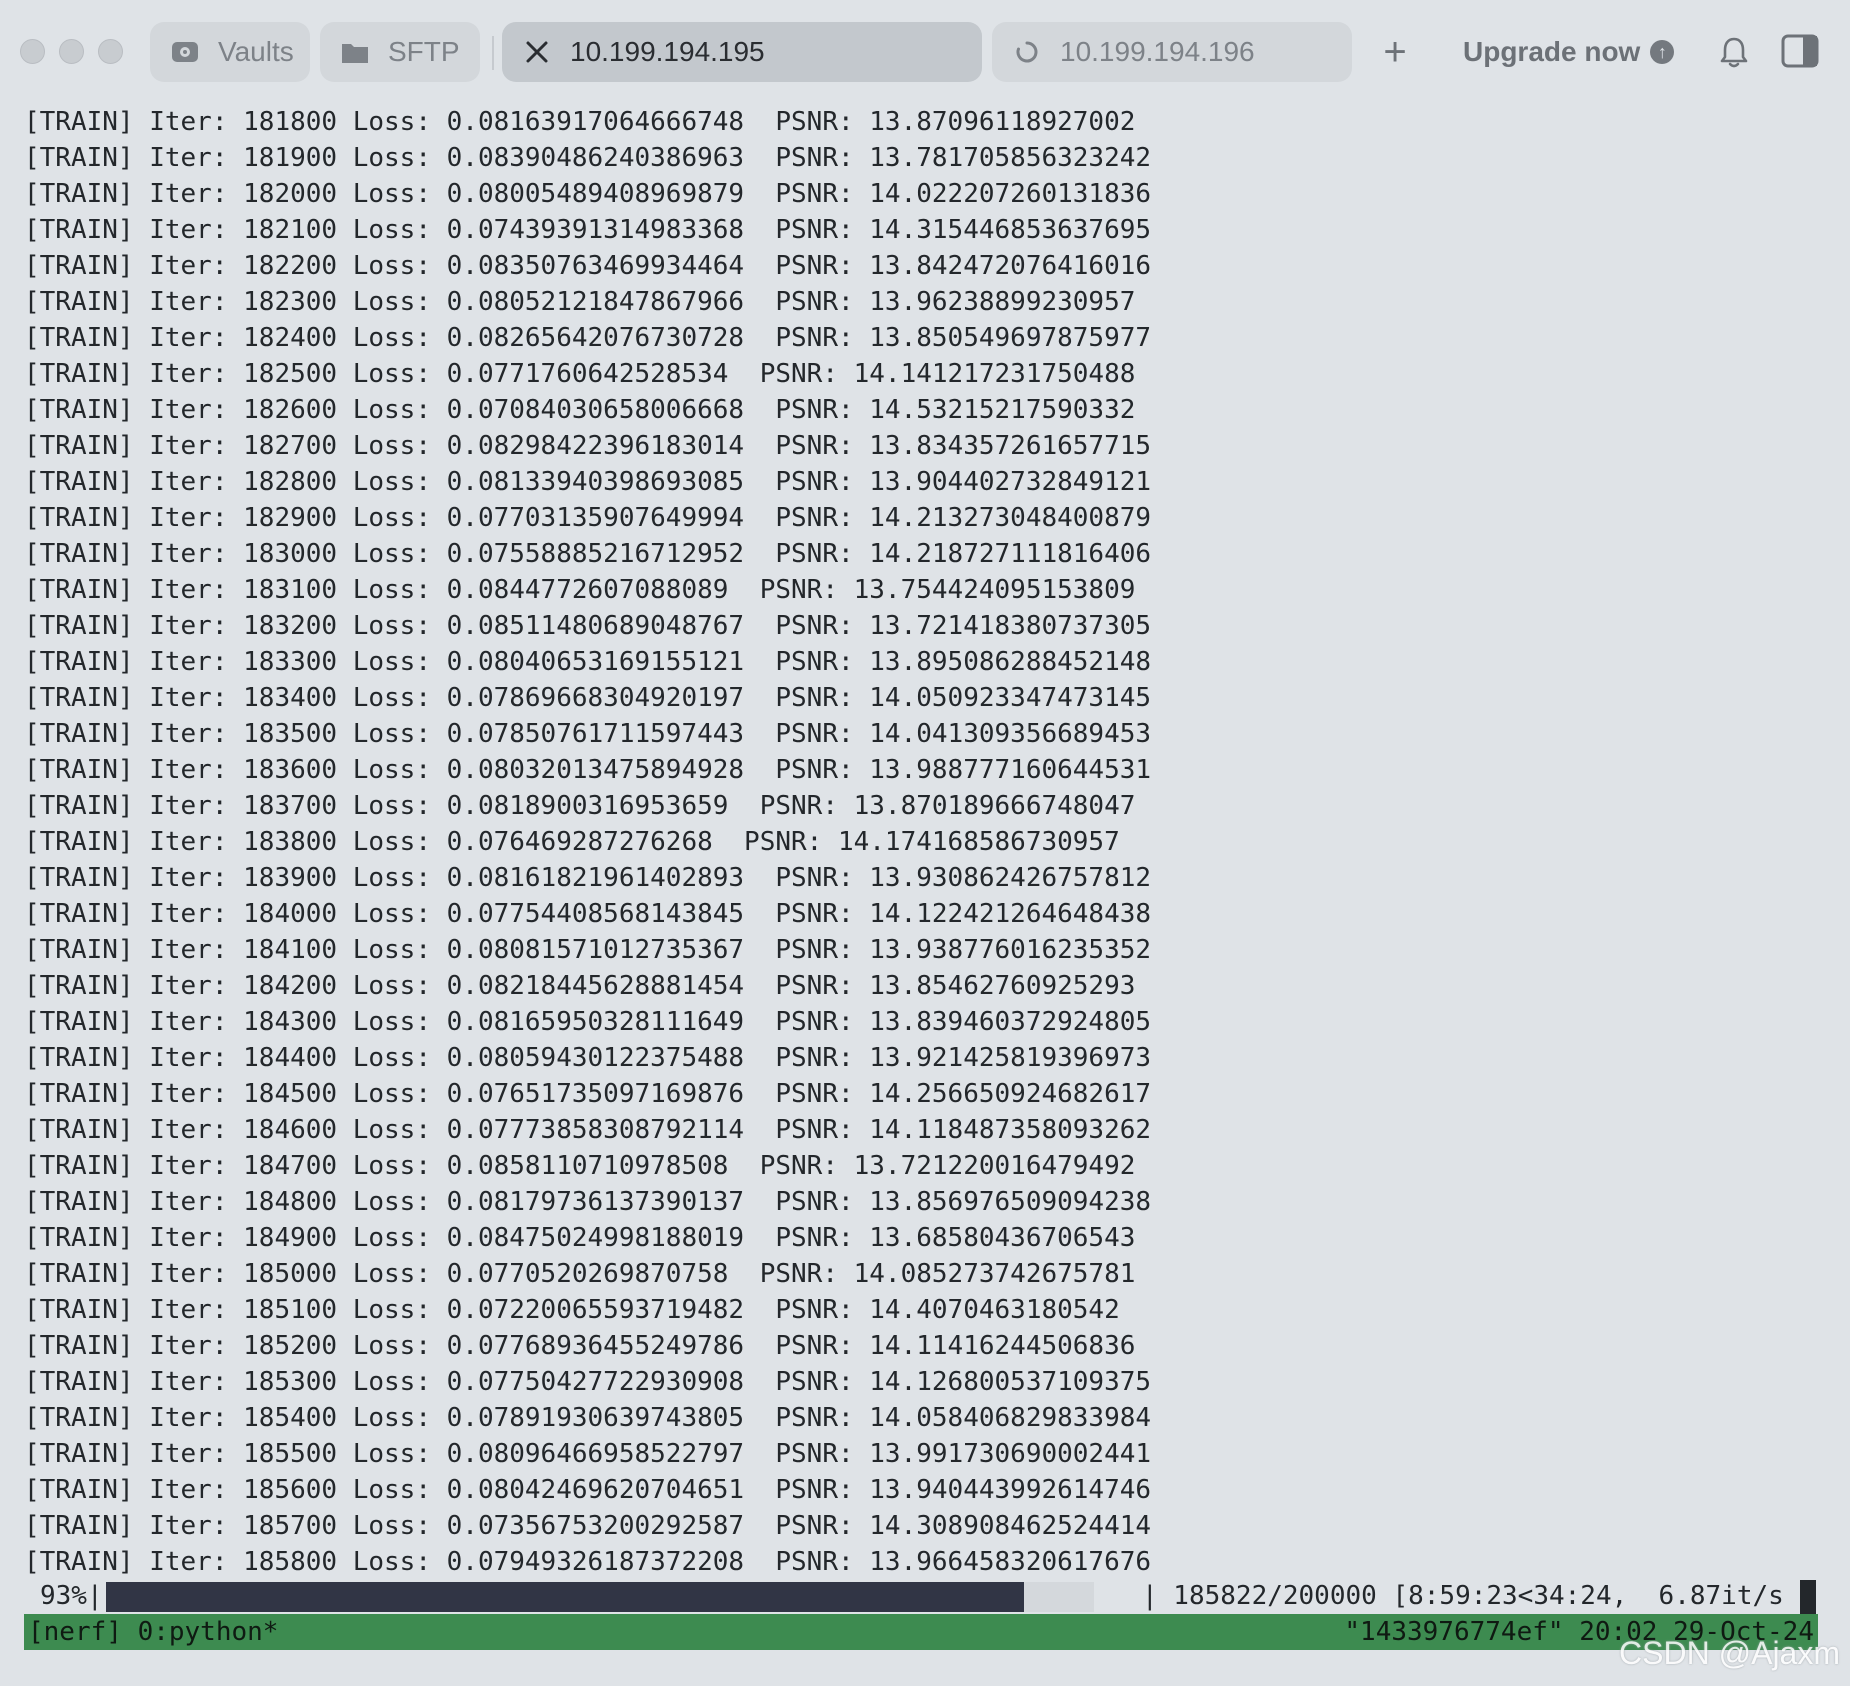  What do you see at coordinates (1800, 51) in the screenshot?
I see `sidebar-toggle-icon` at bounding box center [1800, 51].